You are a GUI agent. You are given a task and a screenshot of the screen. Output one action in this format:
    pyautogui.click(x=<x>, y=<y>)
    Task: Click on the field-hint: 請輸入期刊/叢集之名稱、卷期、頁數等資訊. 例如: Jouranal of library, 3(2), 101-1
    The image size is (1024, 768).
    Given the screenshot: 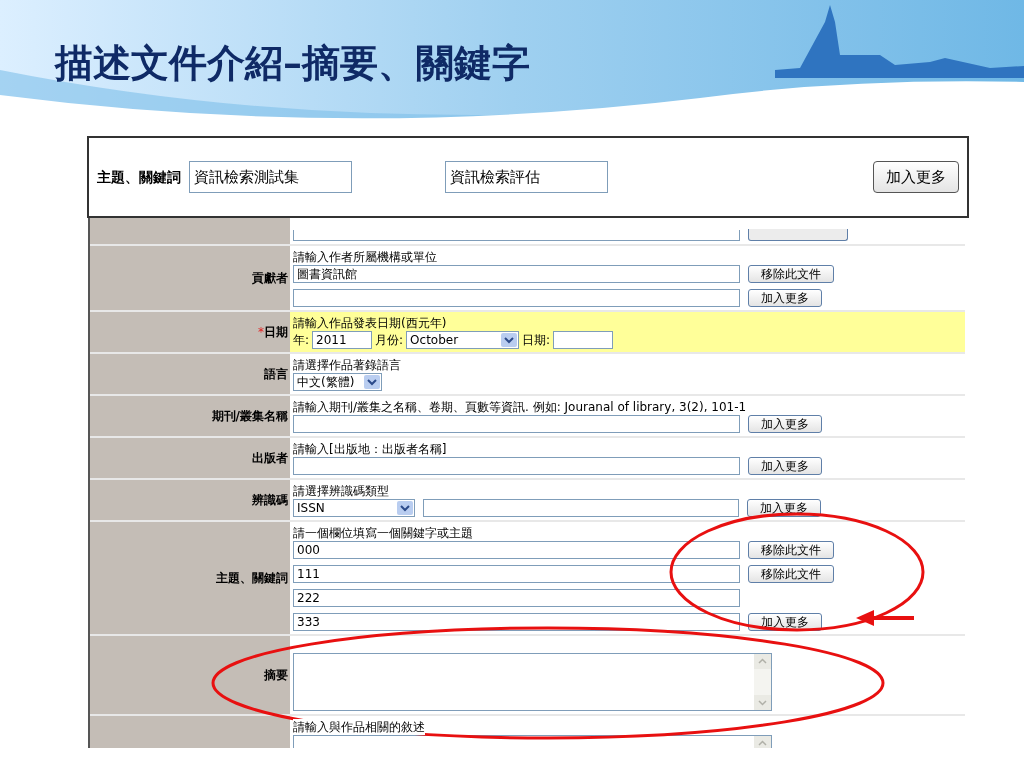 What is the action you would take?
    pyautogui.click(x=520, y=407)
    